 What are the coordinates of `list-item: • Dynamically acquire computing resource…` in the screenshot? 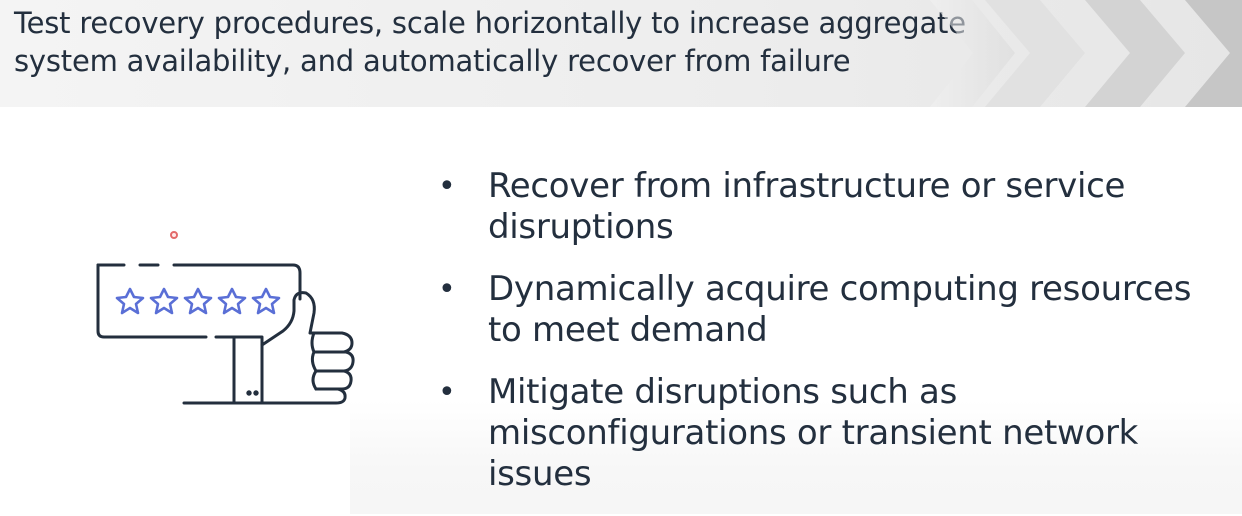 It's located at (830, 310).